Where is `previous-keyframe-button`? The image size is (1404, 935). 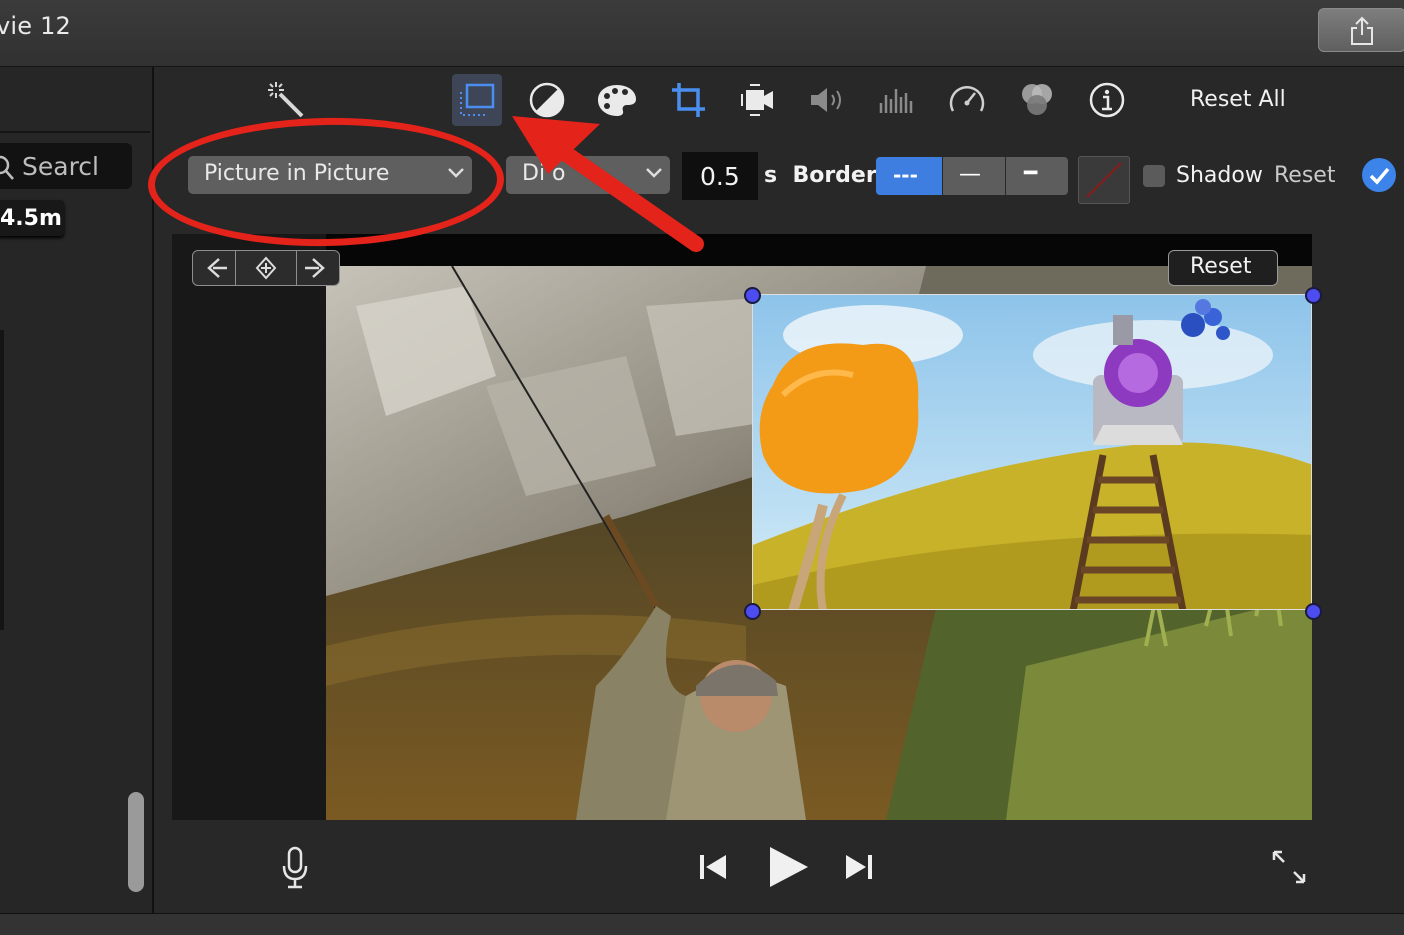
previous-keyframe-button is located at coordinates (214, 268).